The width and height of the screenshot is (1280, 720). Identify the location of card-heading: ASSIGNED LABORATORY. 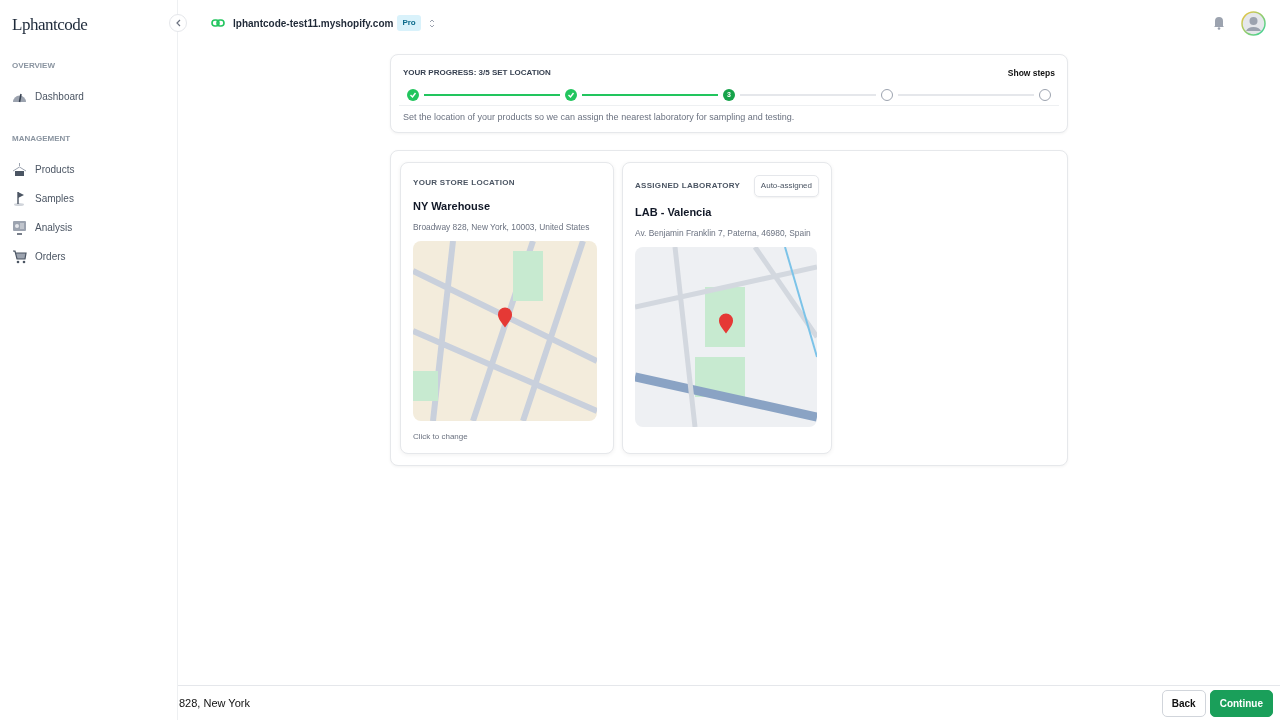
(688, 186).